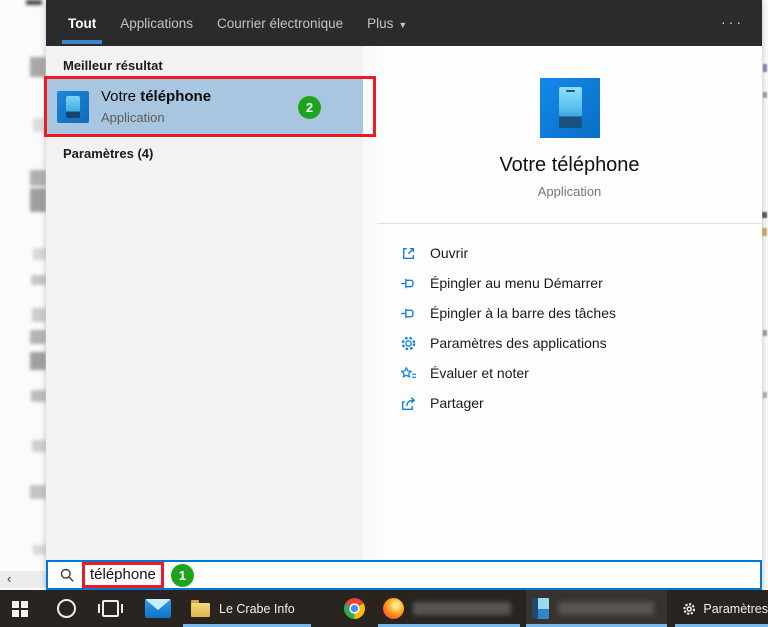 Image resolution: width=768 pixels, height=627 pixels. Describe the element at coordinates (82, 30) in the screenshot. I see `tab-tout: Tout` at that location.